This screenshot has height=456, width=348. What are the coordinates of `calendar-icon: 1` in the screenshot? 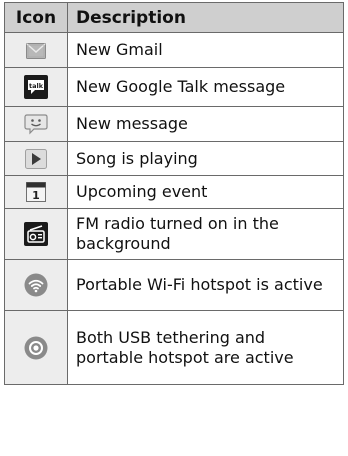 It's located at (36, 192).